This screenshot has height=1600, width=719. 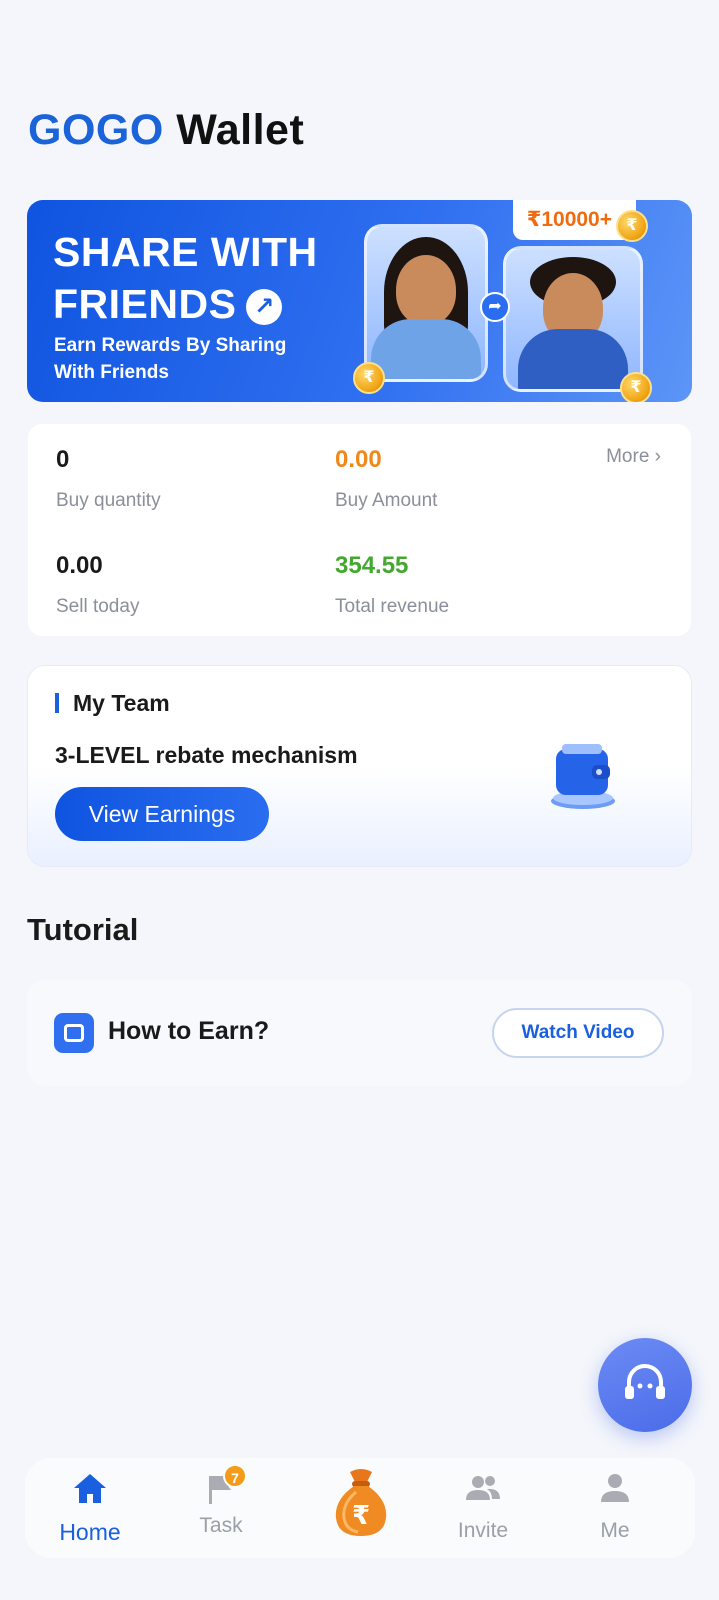 What do you see at coordinates (615, 1488) in the screenshot?
I see `person-icon` at bounding box center [615, 1488].